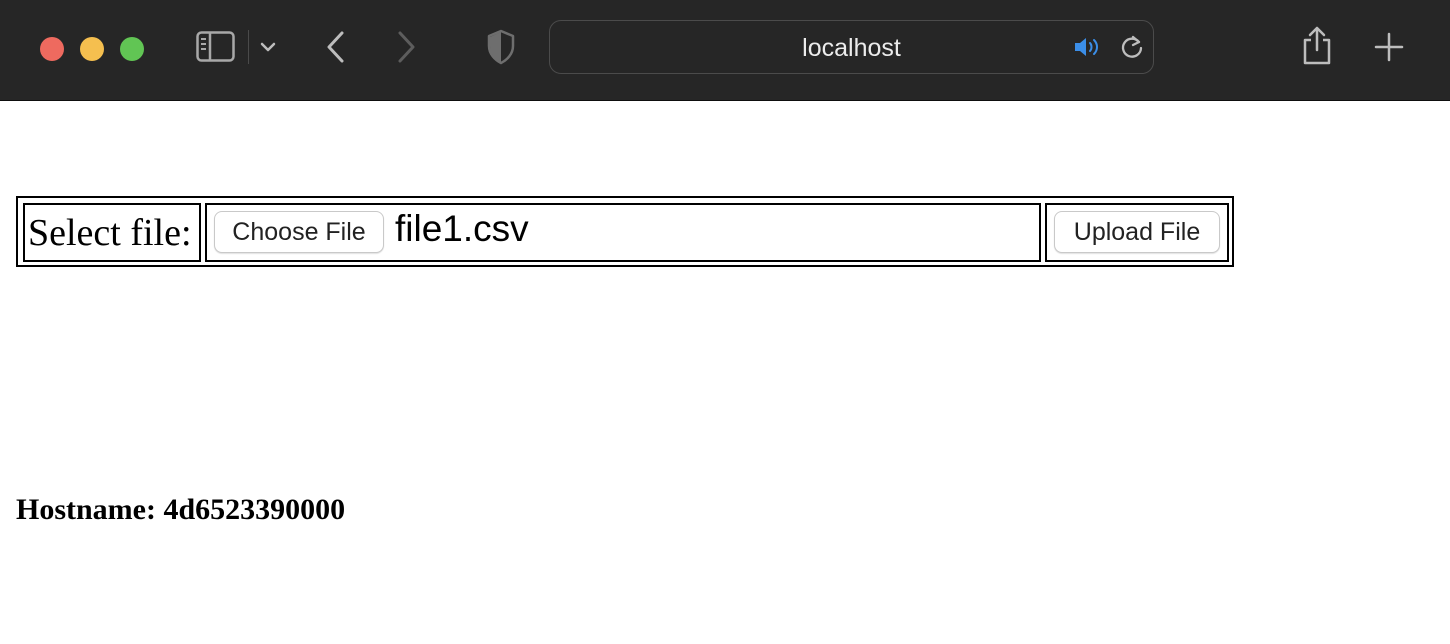 The width and height of the screenshot is (1450, 644). What do you see at coordinates (52, 49) in the screenshot?
I see `close-window-icon` at bounding box center [52, 49].